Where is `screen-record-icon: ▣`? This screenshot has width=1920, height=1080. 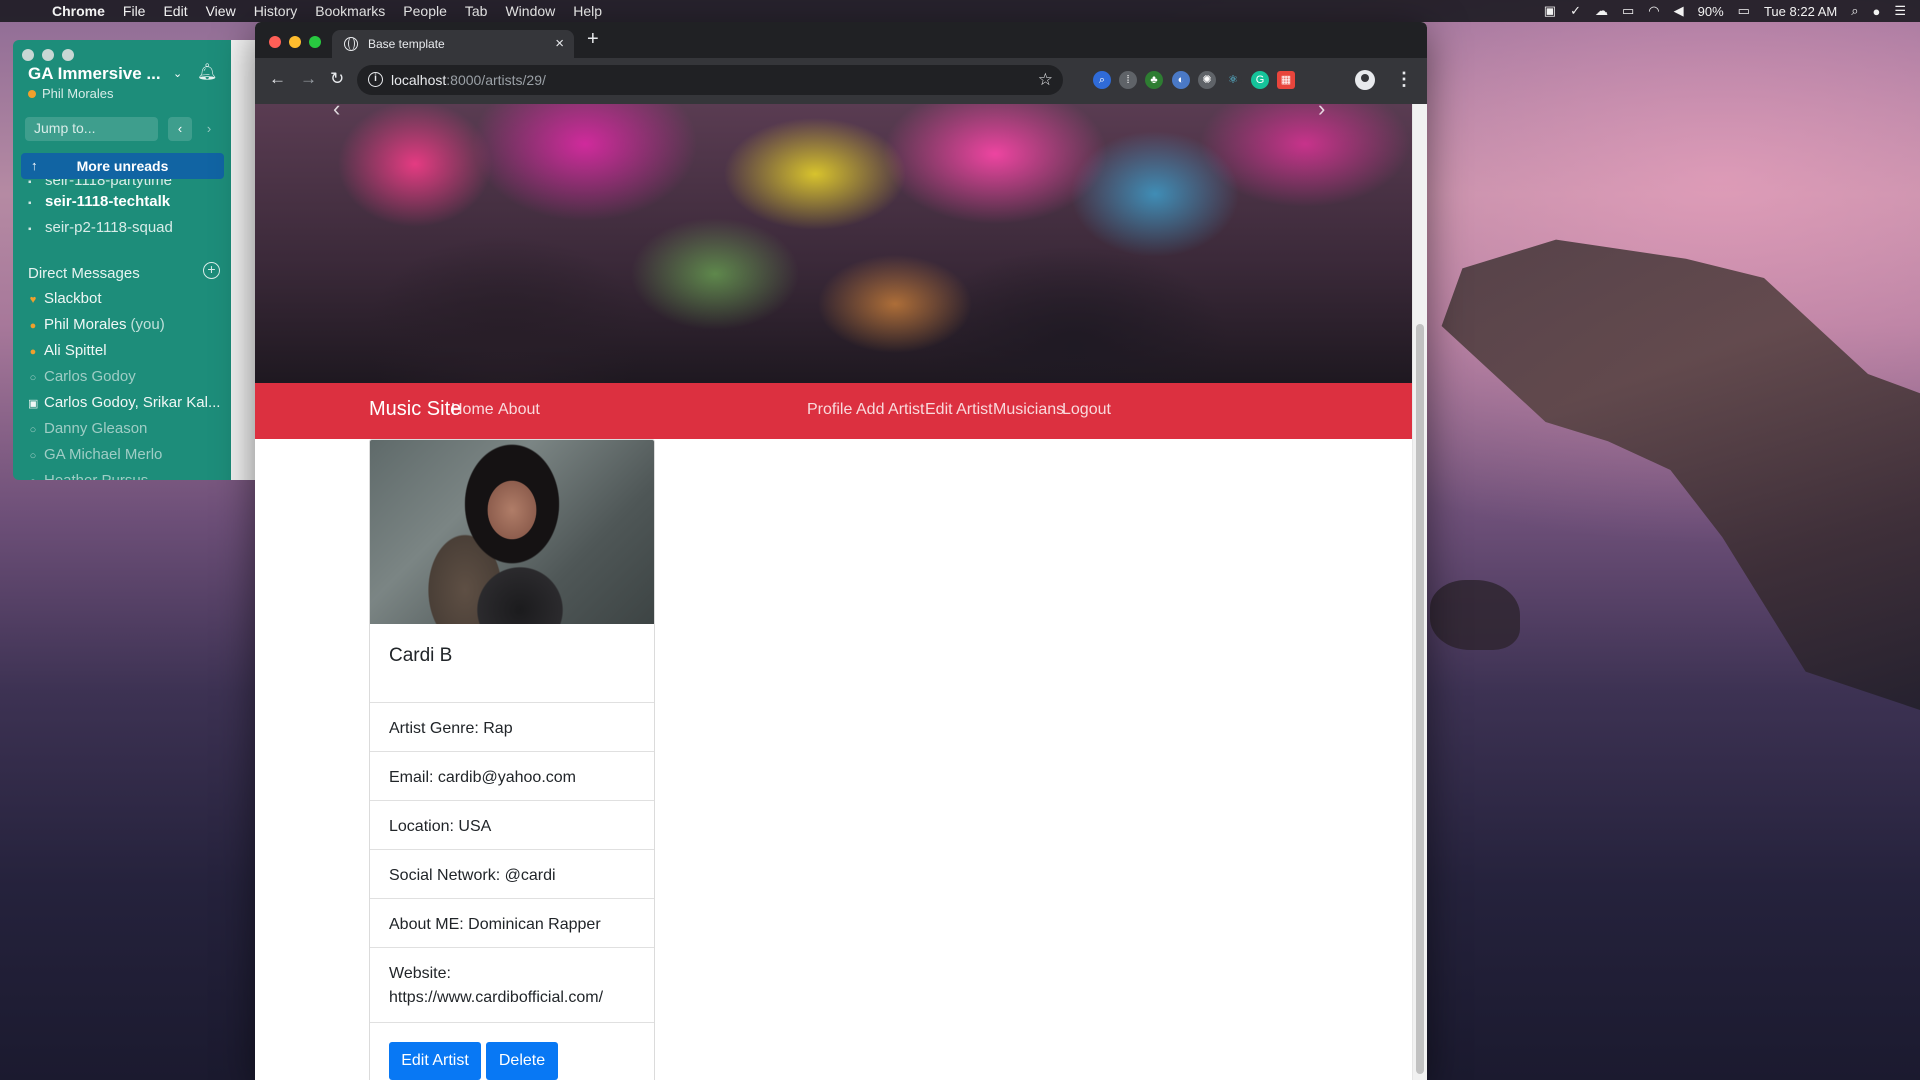
screen-record-icon: ▣ is located at coordinates (1550, 11).